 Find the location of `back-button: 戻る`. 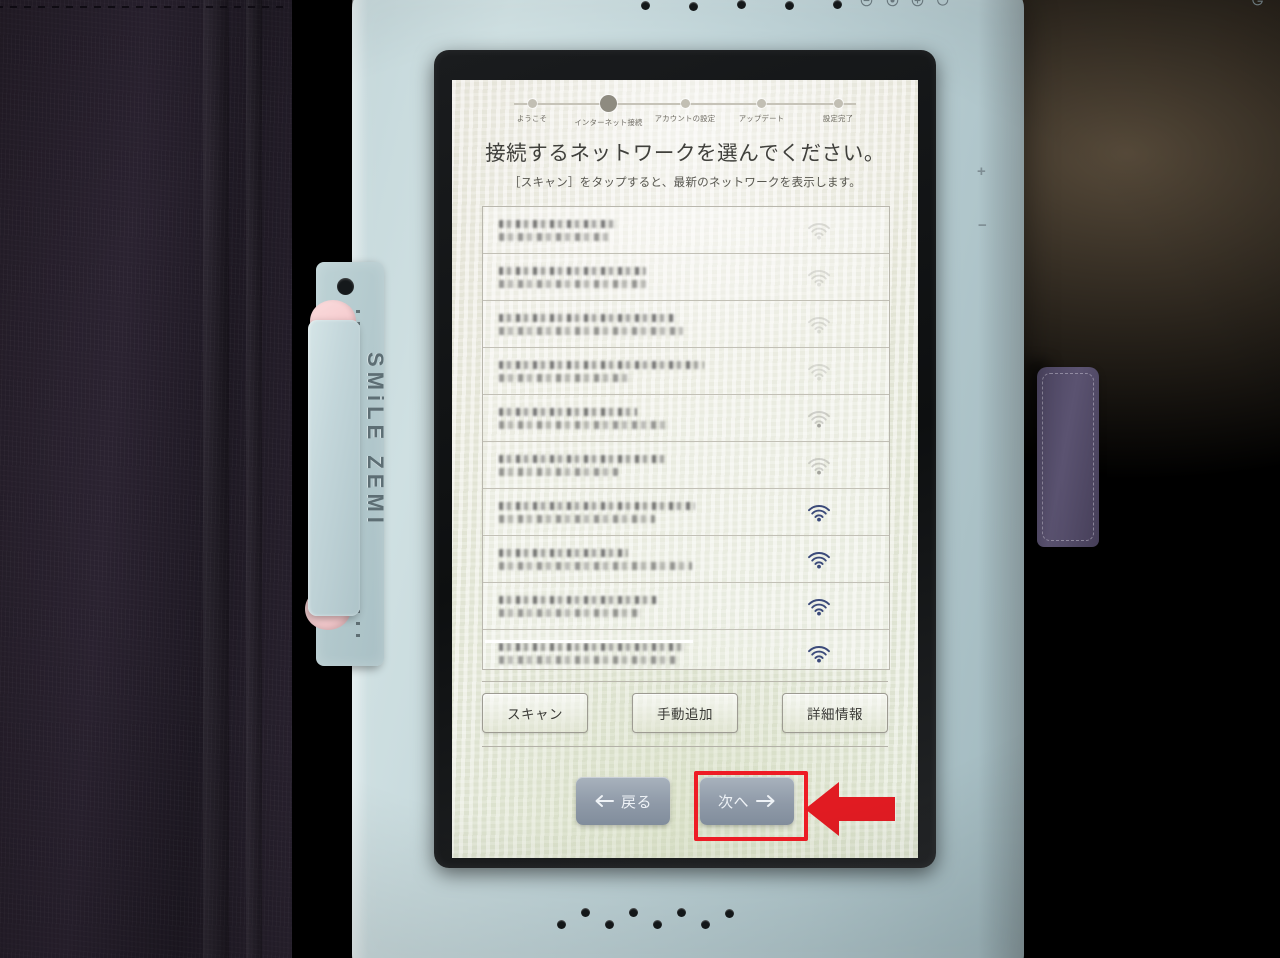

back-button: 戻る is located at coordinates (623, 801).